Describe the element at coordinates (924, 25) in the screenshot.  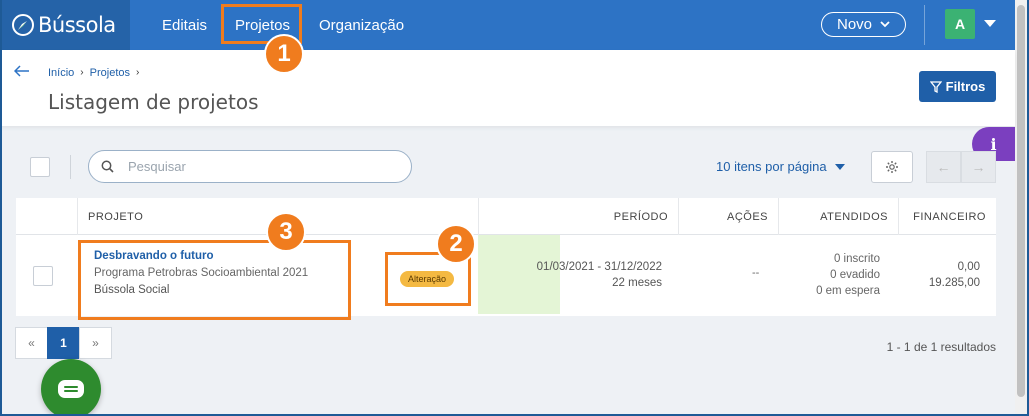
I see `nav-divider` at that location.